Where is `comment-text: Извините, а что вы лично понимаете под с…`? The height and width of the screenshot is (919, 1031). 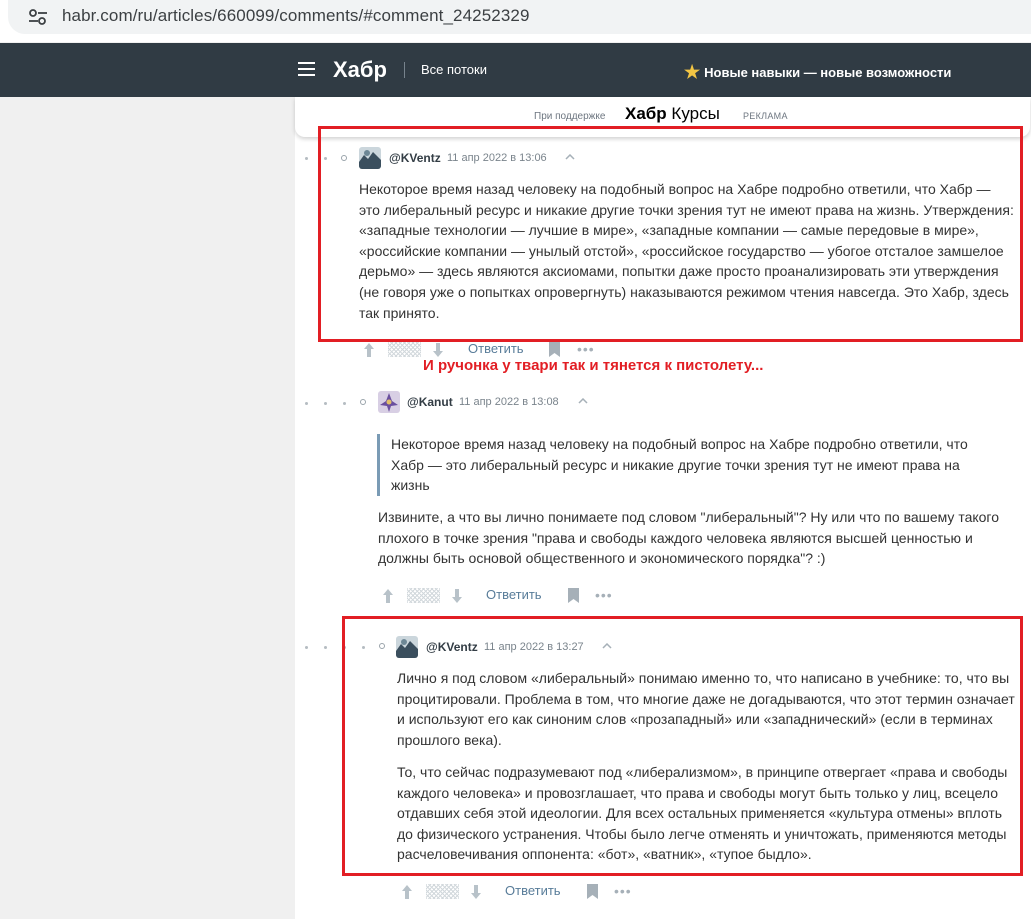
comment-text: Извините, а что вы лично понимаете под с… is located at coordinates (689, 538).